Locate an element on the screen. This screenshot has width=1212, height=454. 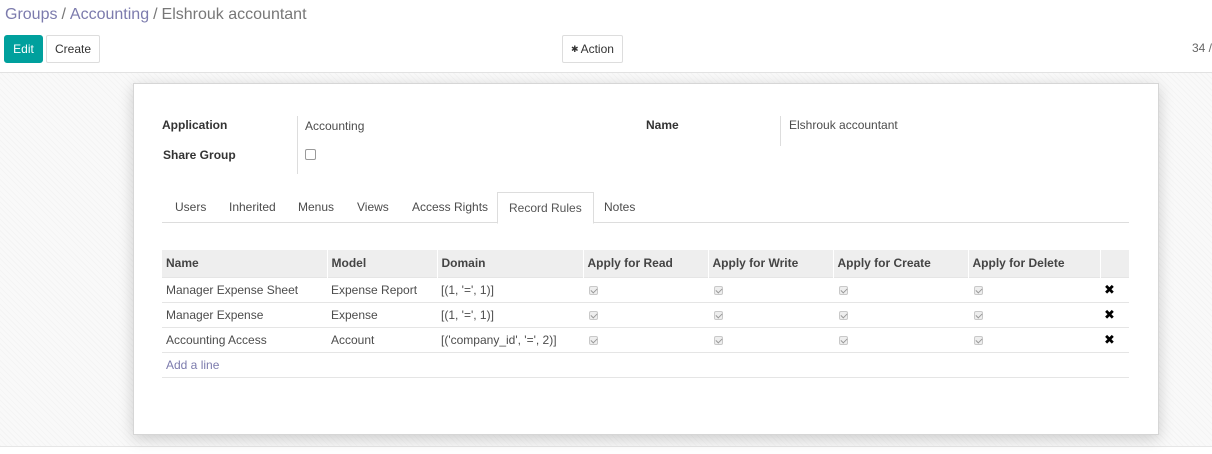
gear-icon: ✱ is located at coordinates (575, 49).